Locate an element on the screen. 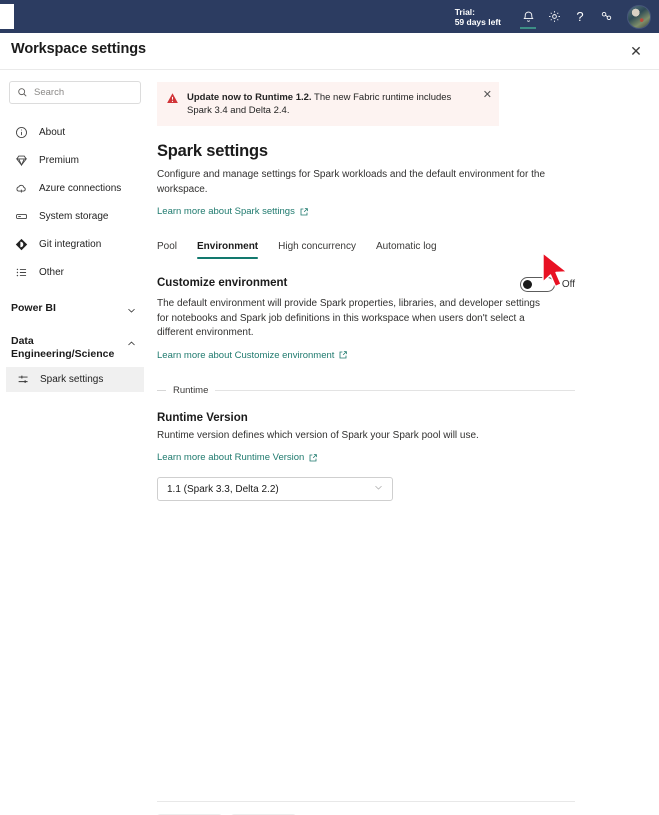  runtime-version-title: Runtime Version is located at coordinates (202, 417).